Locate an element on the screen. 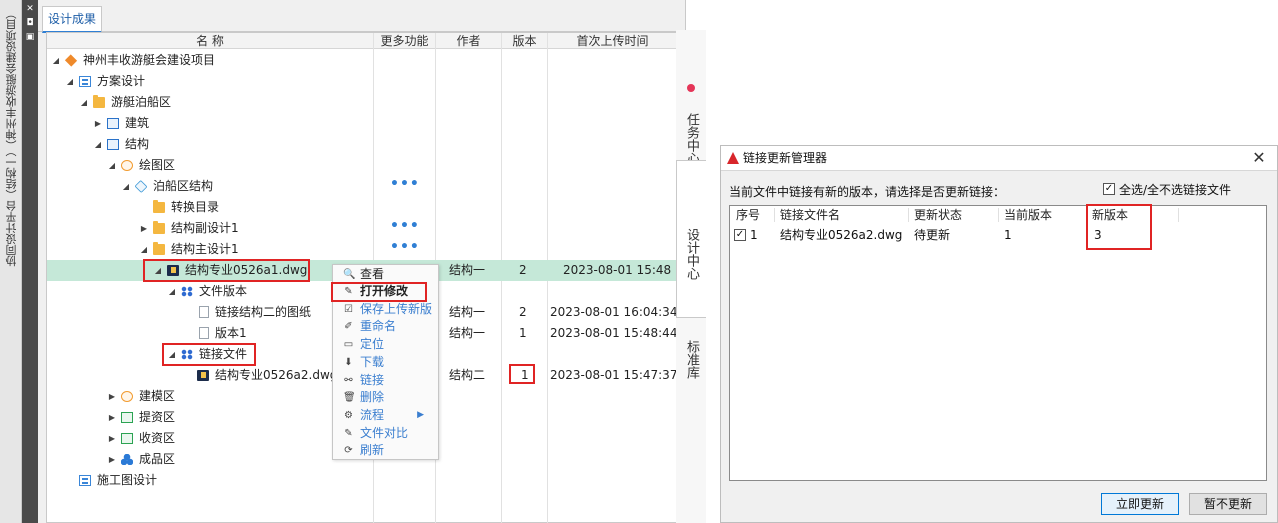 This screenshot has width=1278, height=523. column-header-seq: 序号 is located at coordinates (748, 215).